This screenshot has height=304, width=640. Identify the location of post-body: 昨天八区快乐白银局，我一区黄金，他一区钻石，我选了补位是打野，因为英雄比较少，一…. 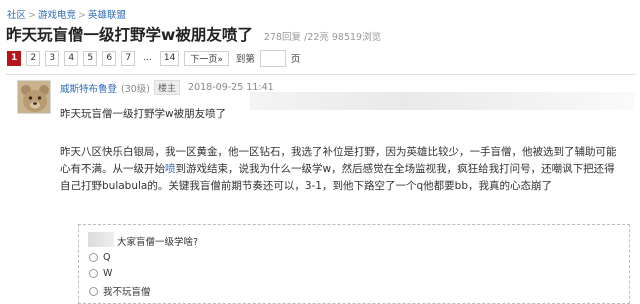
(342, 169).